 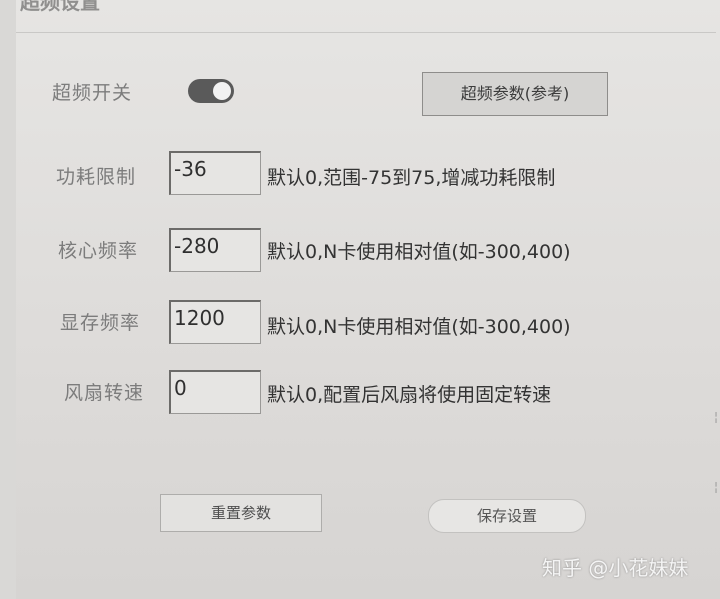 What do you see at coordinates (96, 177) in the screenshot?
I see `power-limit-label: 功耗限制` at bounding box center [96, 177].